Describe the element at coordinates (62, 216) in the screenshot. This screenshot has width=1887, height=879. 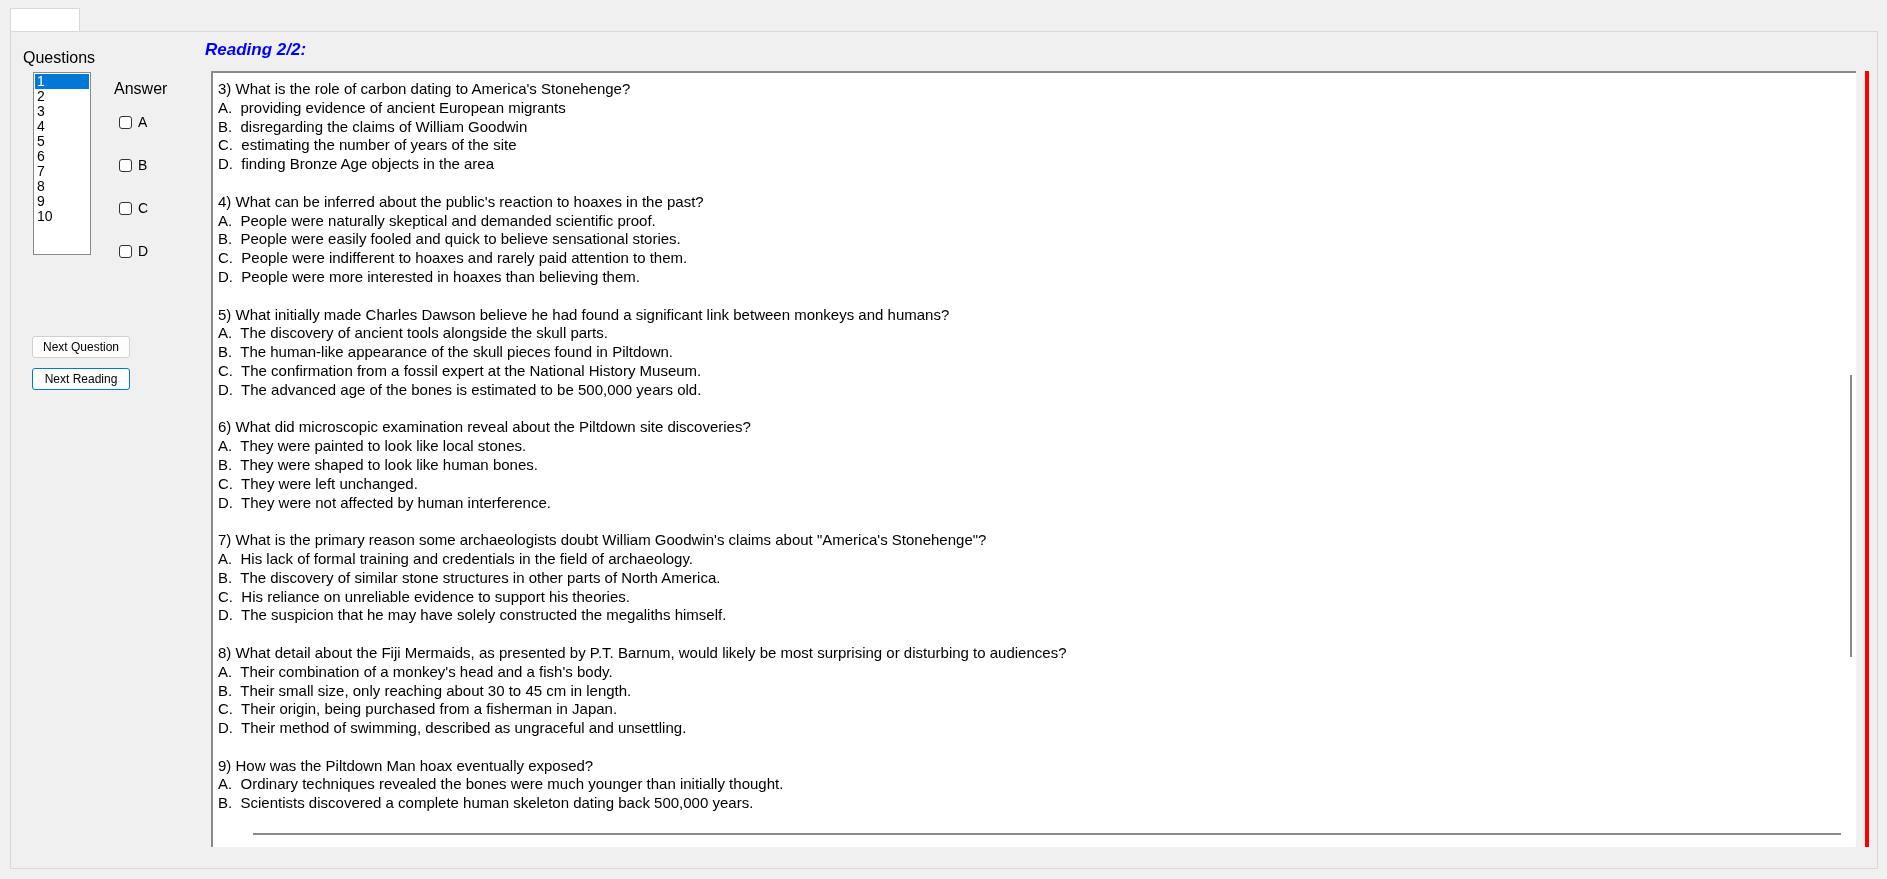
I see `question-list-item: 10` at that location.